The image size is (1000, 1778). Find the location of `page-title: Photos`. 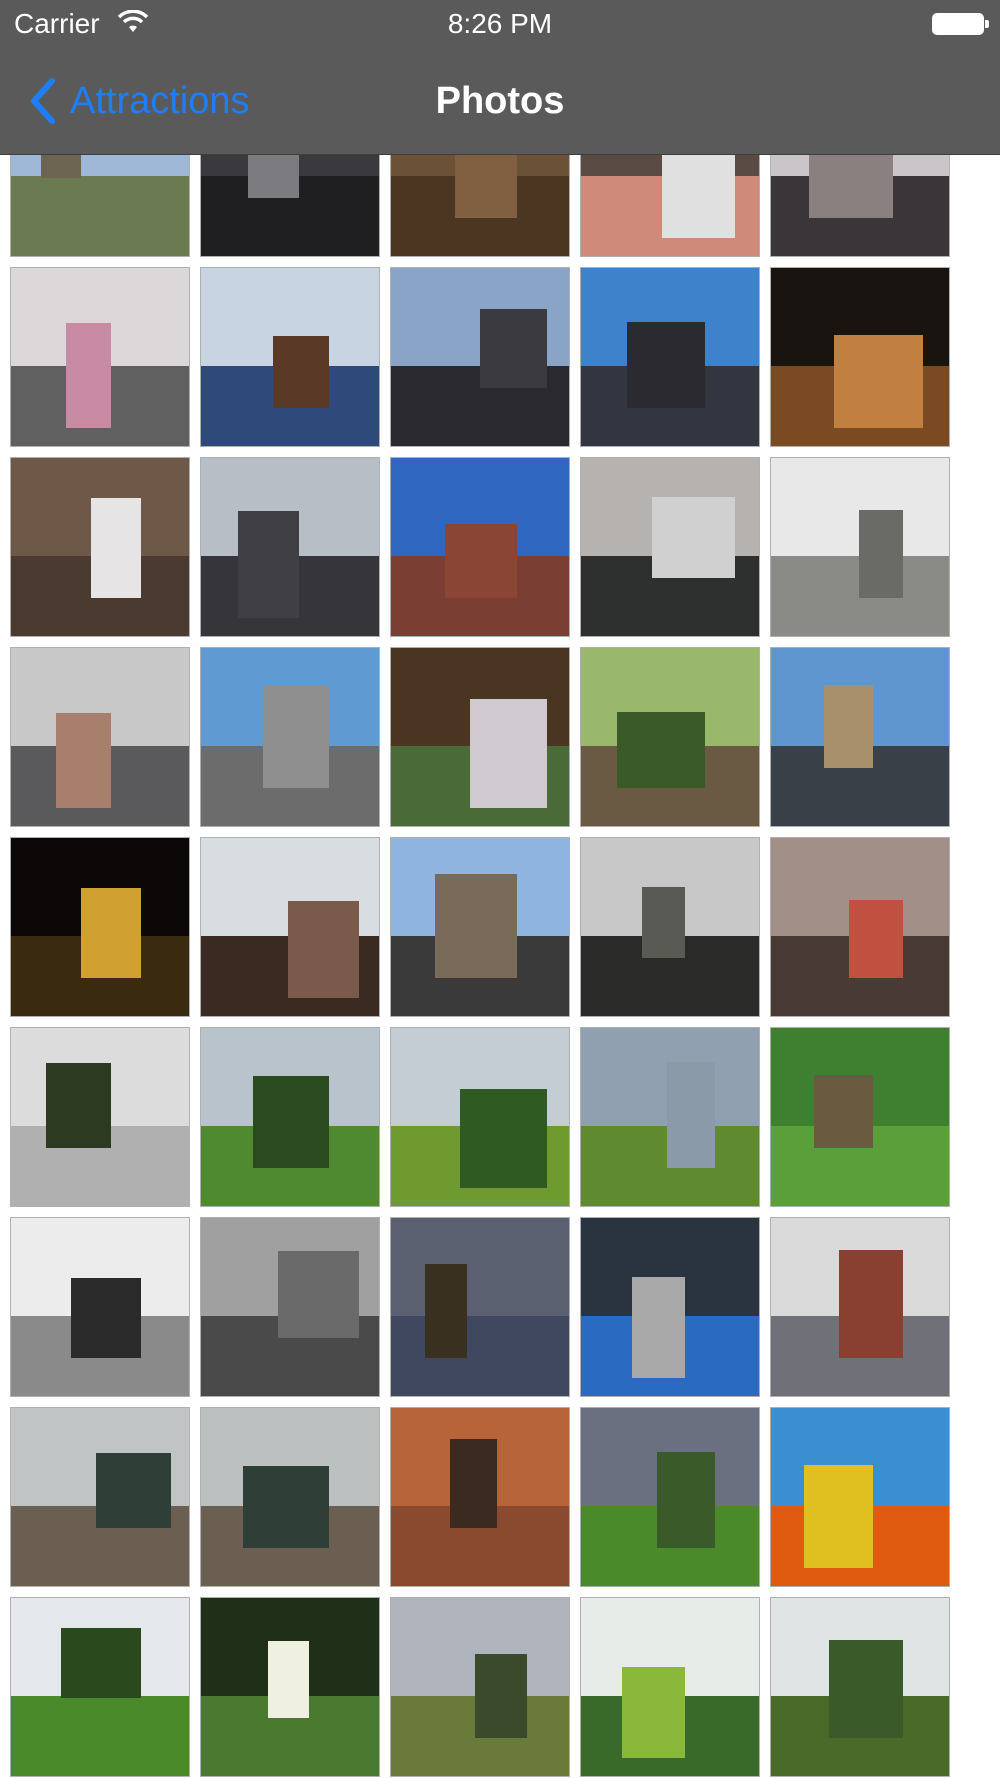

page-title: Photos is located at coordinates (500, 101).